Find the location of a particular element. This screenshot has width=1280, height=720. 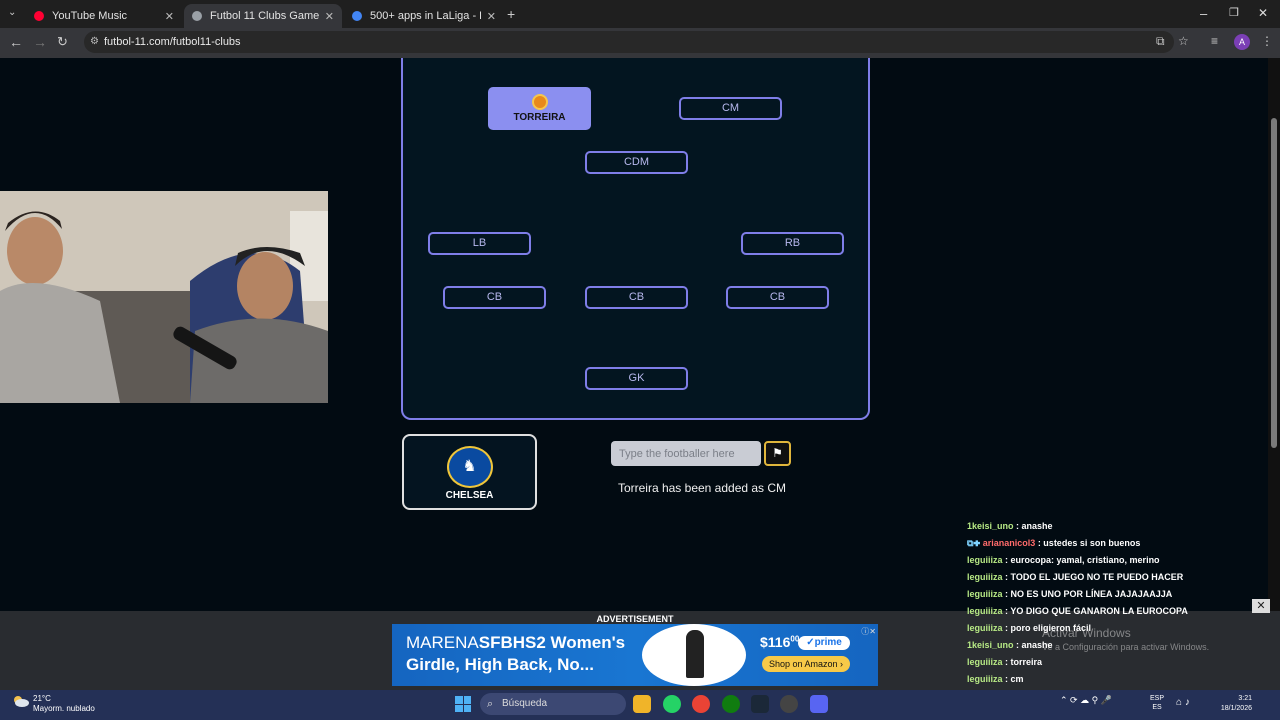

slot-cm: CM is located at coordinates (730, 108).